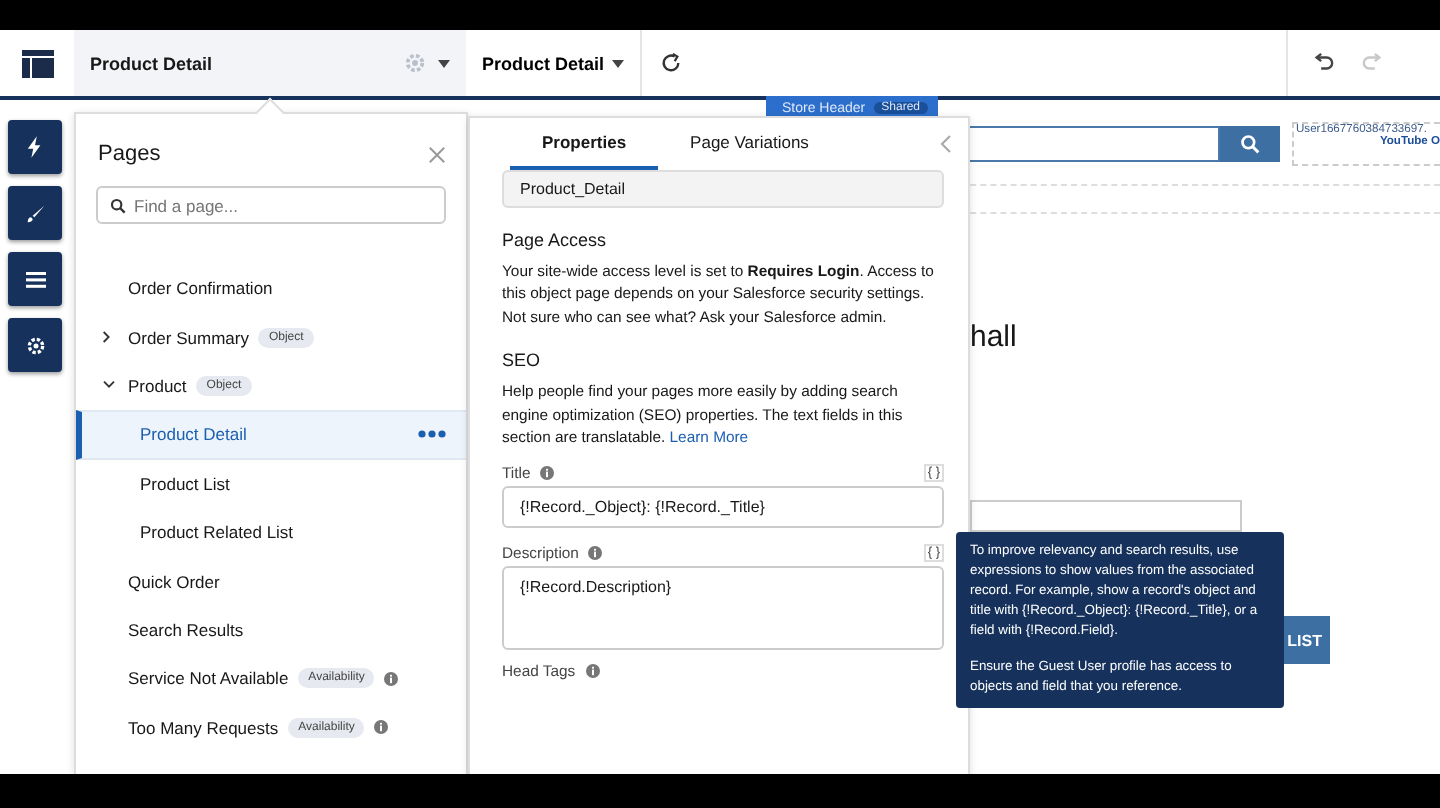 This screenshot has width=1440, height=808. I want to click on section-heading: SEO, so click(522, 360).